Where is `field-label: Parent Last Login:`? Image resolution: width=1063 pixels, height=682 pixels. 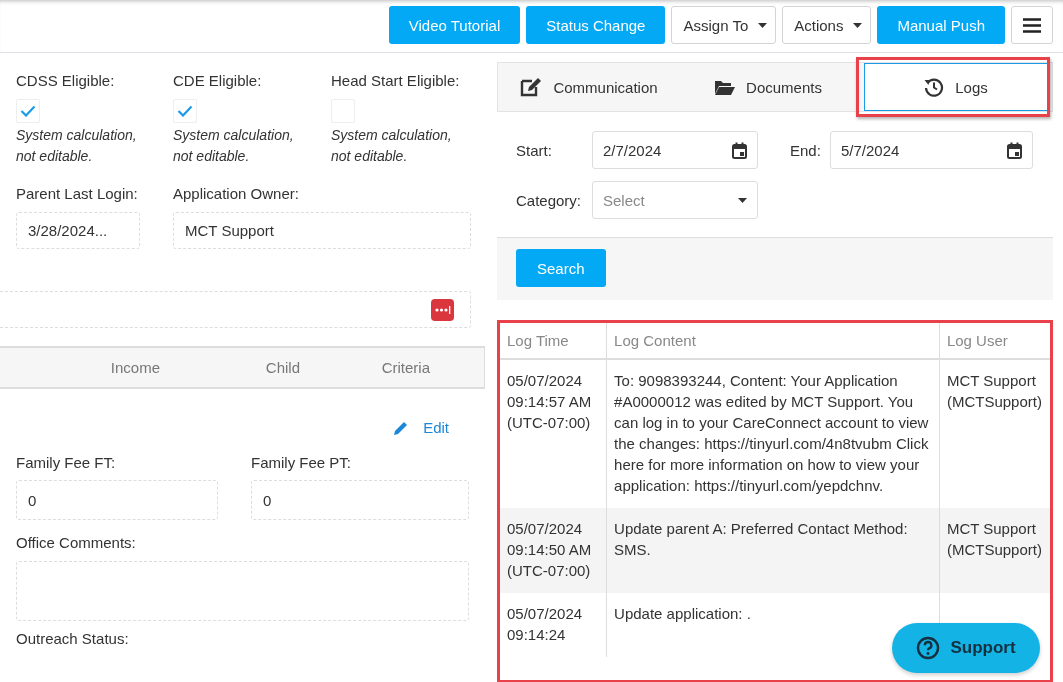 field-label: Parent Last Login: is located at coordinates (77, 193).